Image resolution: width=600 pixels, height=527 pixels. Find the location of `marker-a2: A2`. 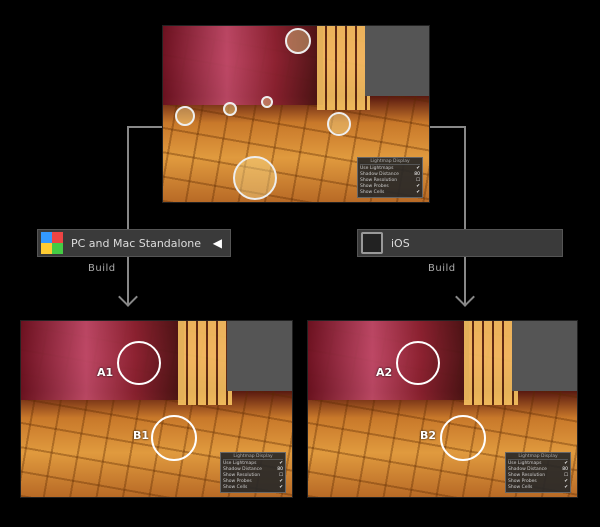

marker-a2: A2 is located at coordinates (384, 372).